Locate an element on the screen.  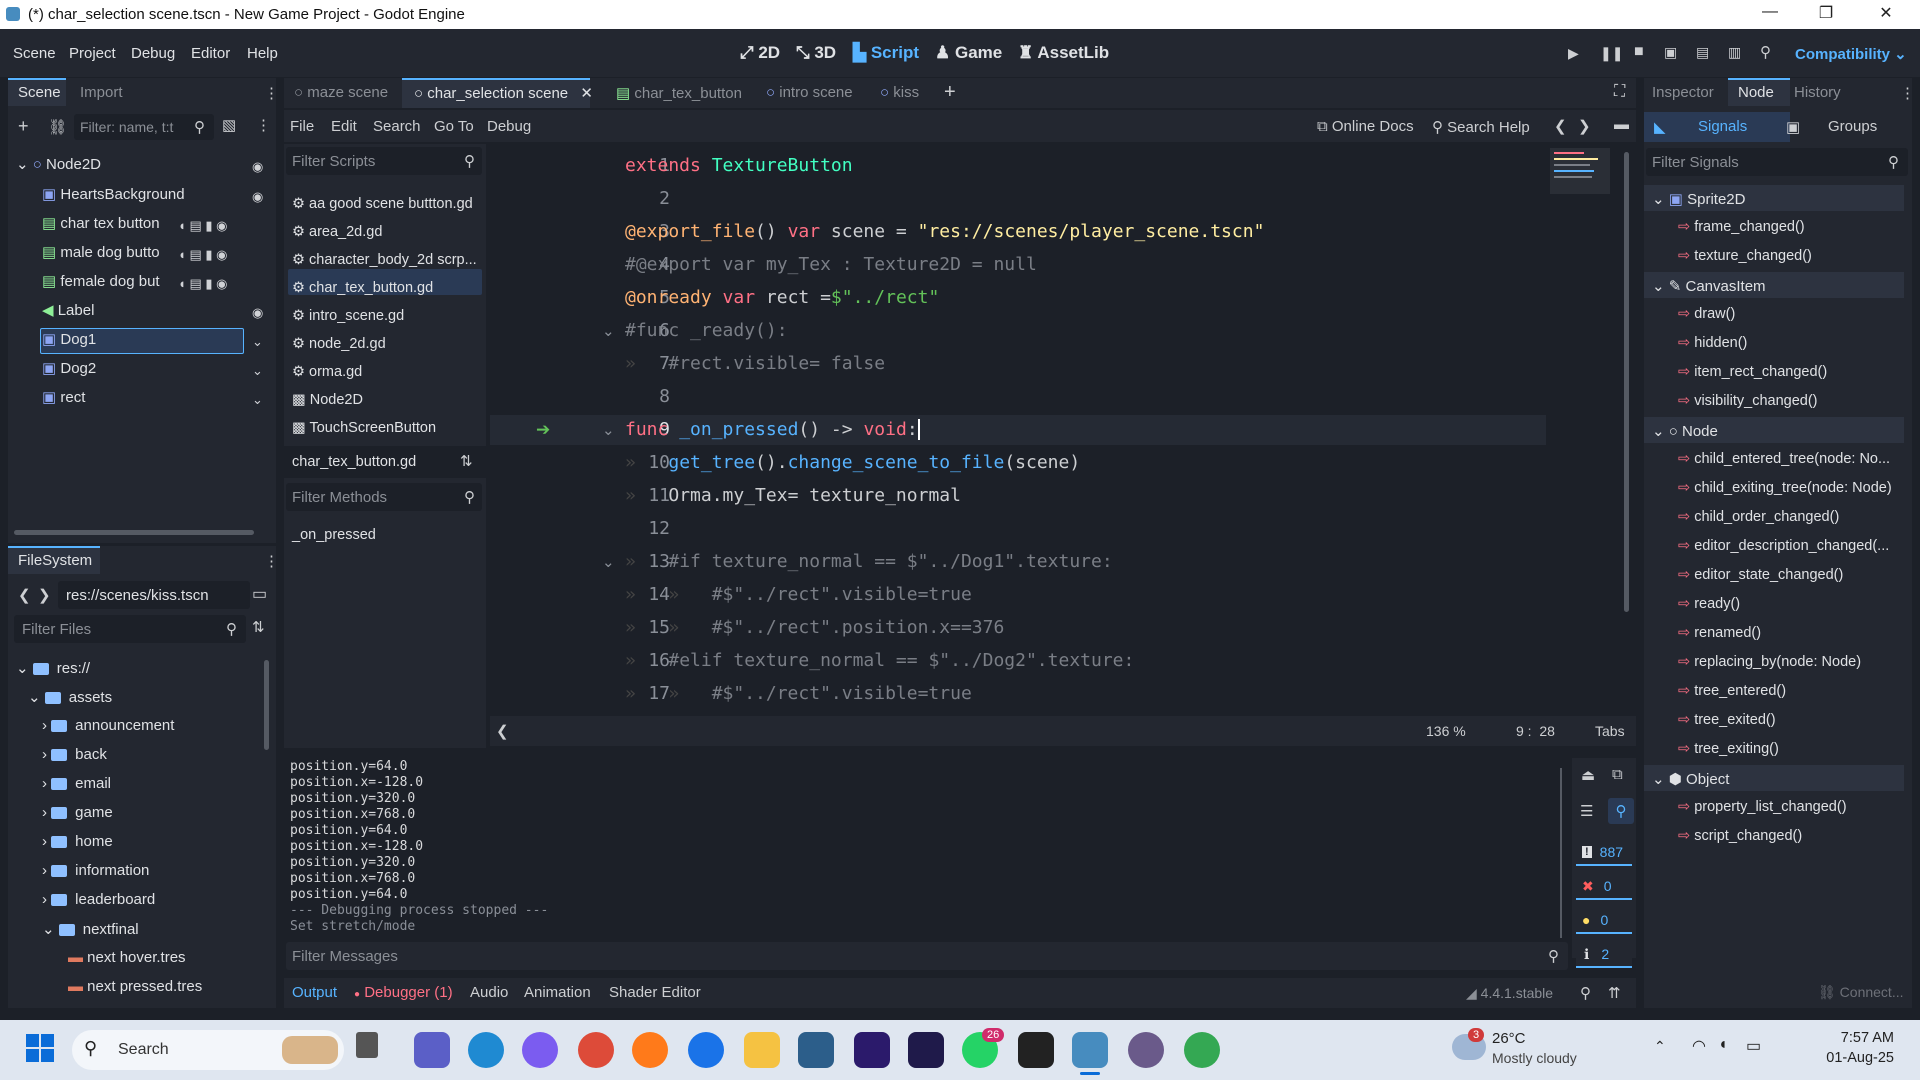
volume-icon: ◖ is located at coordinates (1723, 1045).